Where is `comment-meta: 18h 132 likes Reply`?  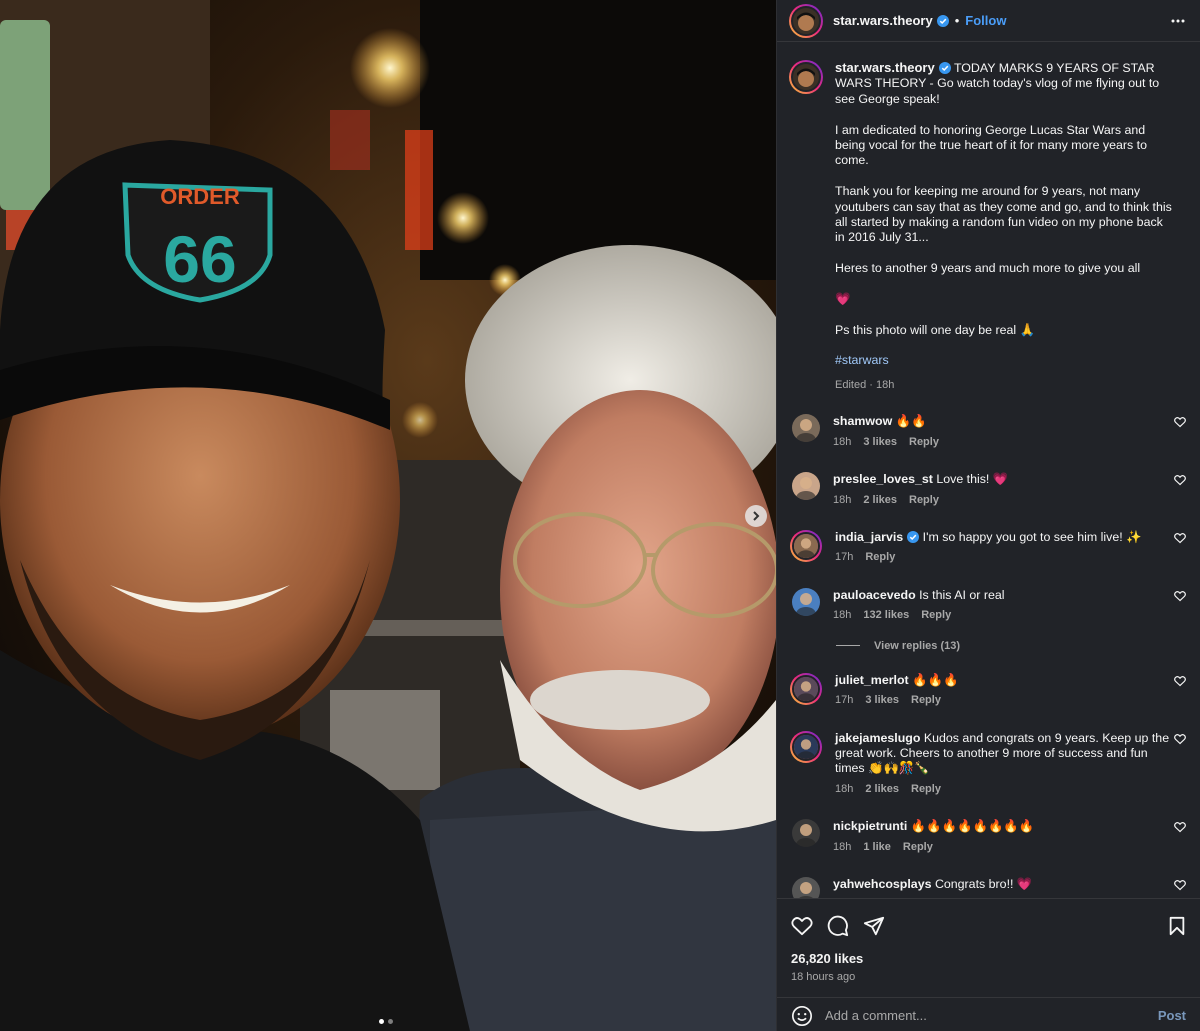
comment-meta: 18h 132 likes Reply is located at coordinates (1000, 615).